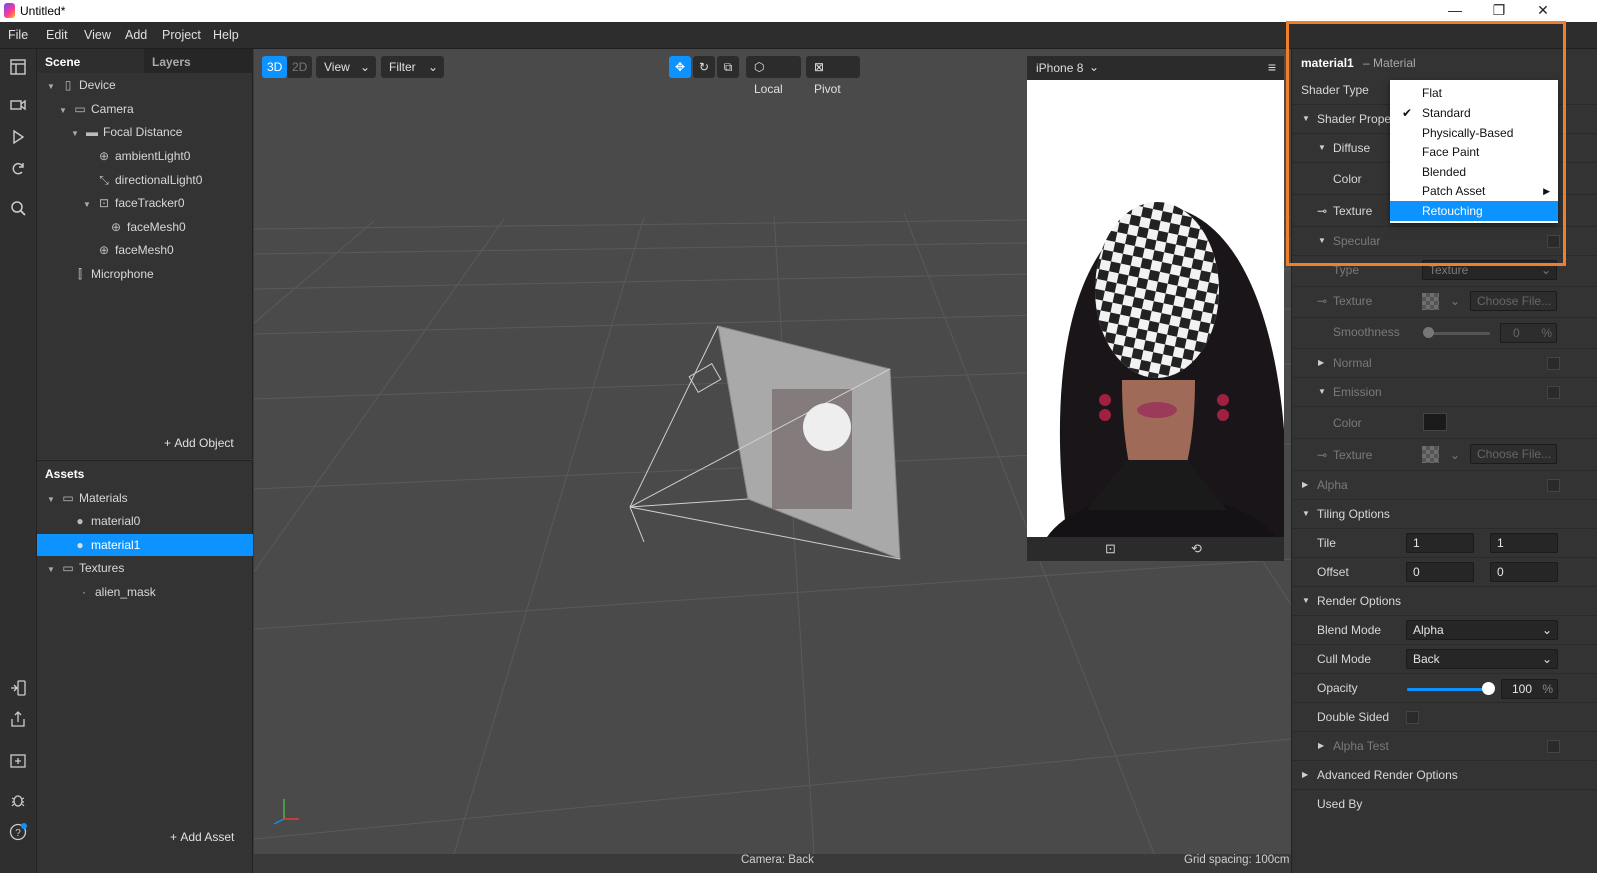 The height and width of the screenshot is (873, 1597). Describe the element at coordinates (1524, 572) in the screenshot. I see `offset-y-input: 0` at that location.